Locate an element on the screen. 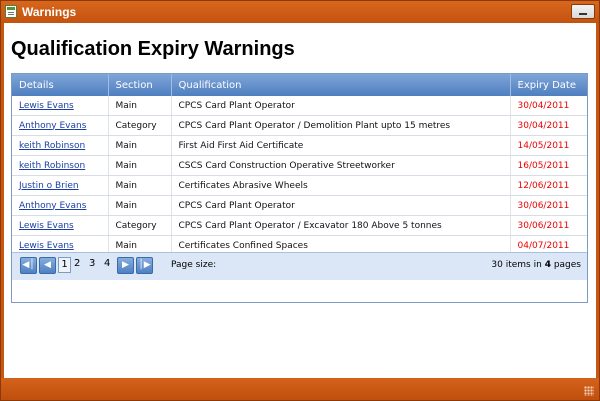 The image size is (600, 401). title-bar: Warnings is located at coordinates (300, 12).